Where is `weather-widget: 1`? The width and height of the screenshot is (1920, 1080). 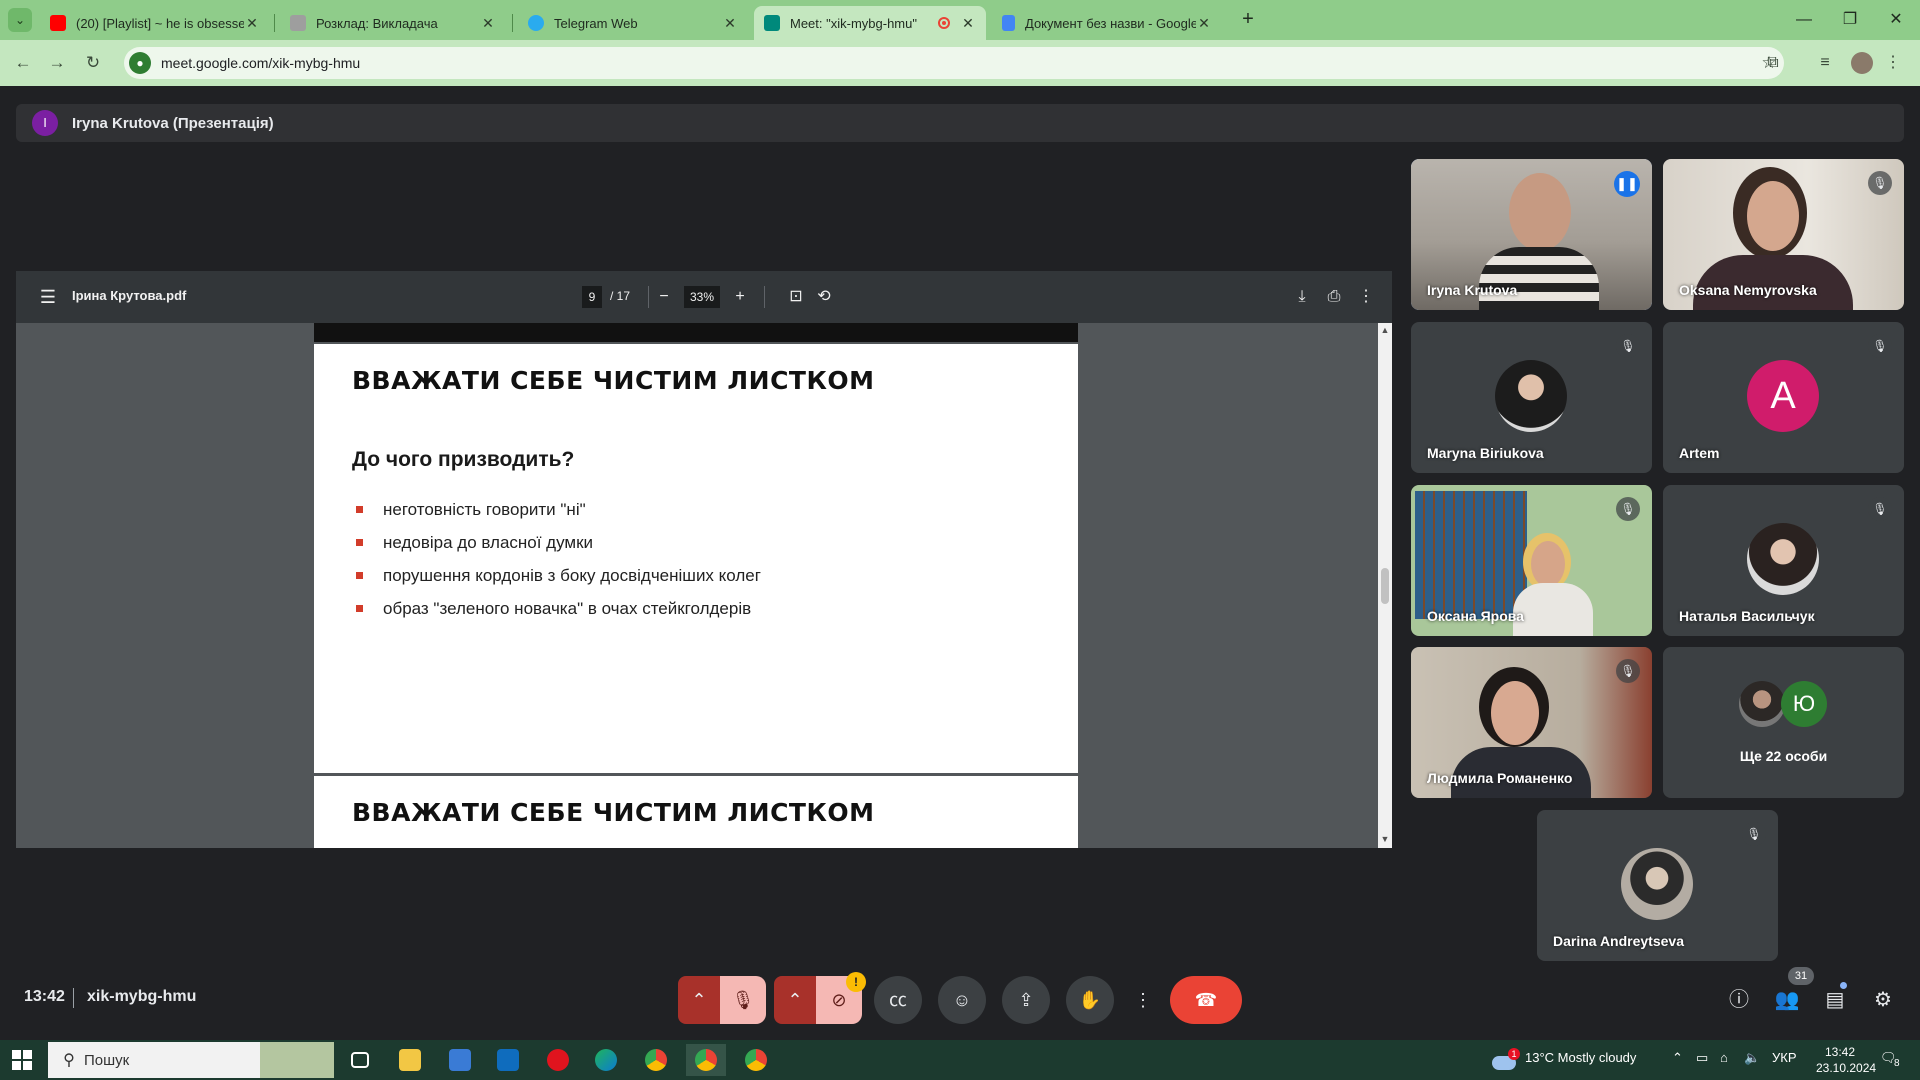 weather-widget: 1 is located at coordinates (1506, 1059).